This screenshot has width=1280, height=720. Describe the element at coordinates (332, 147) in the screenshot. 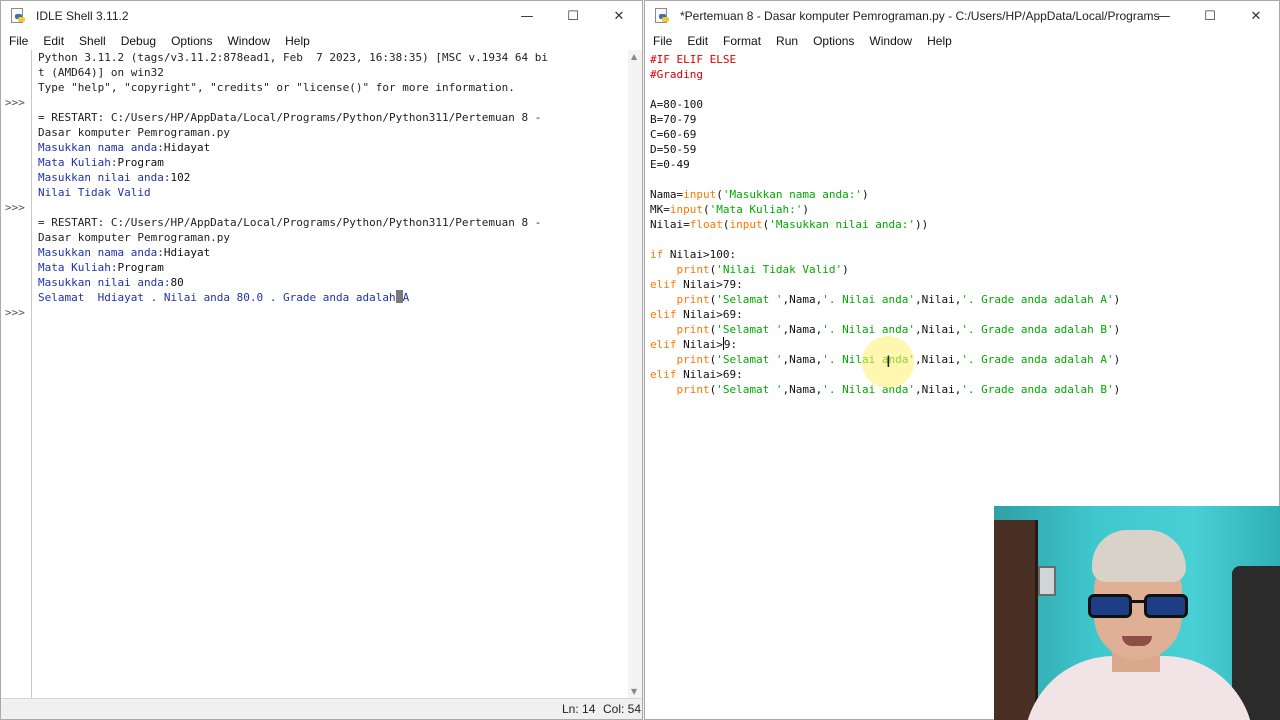

I see `shell-line: Masukkan nama anda:Hidayat` at that location.